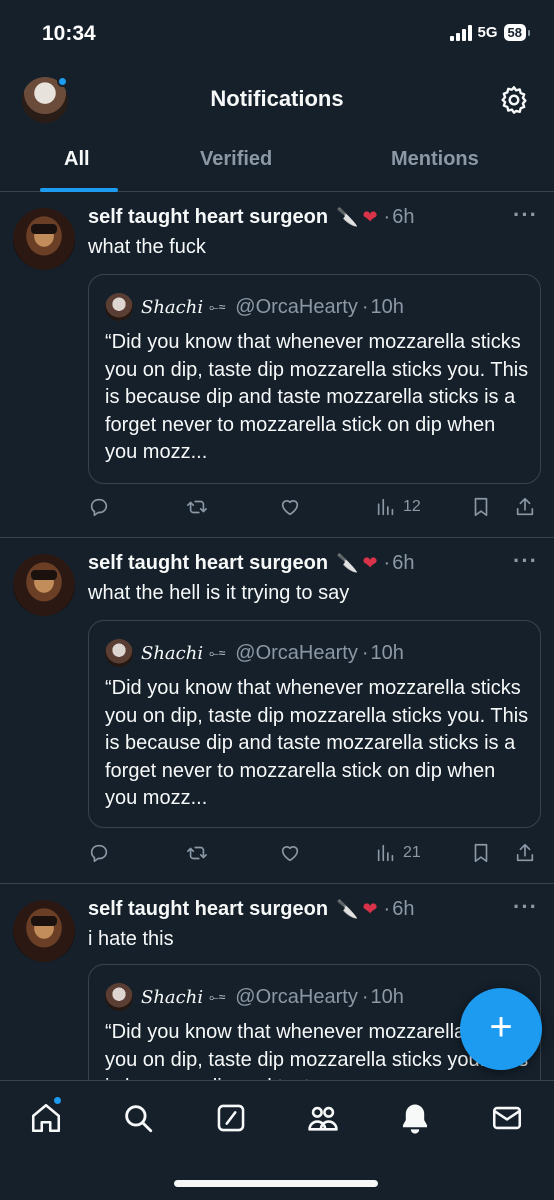  I want to click on nav-messages, so click(507, 1118).